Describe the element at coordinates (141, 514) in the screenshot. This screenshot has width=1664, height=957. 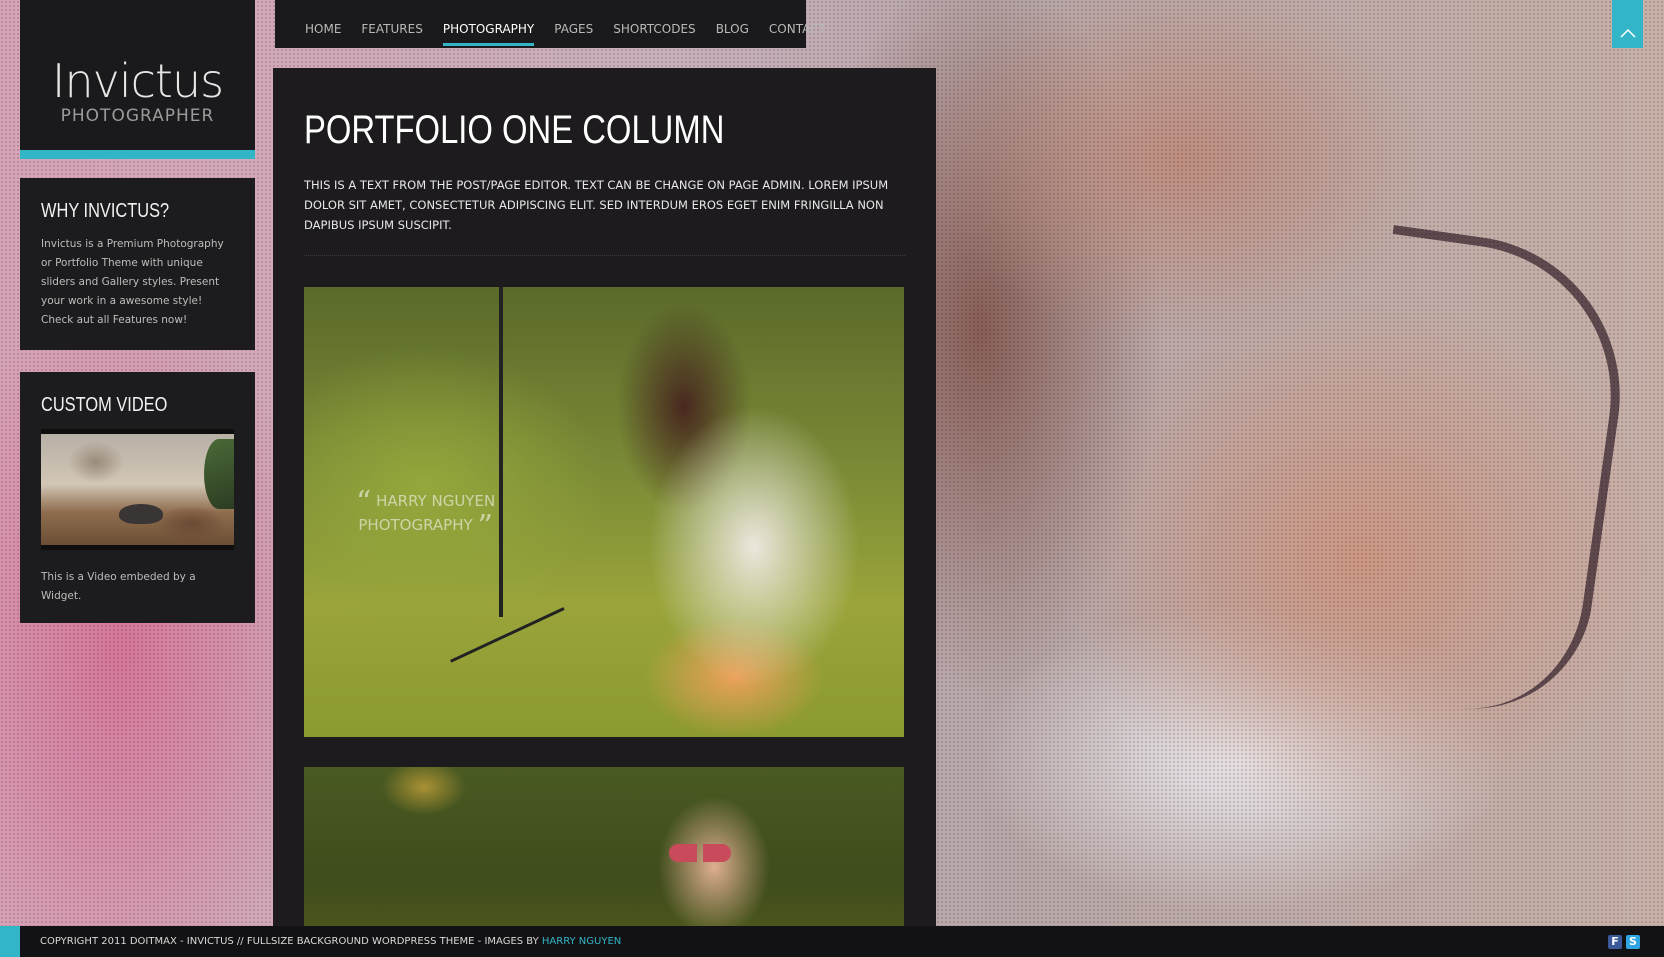
I see `video-thumb-creature` at that location.